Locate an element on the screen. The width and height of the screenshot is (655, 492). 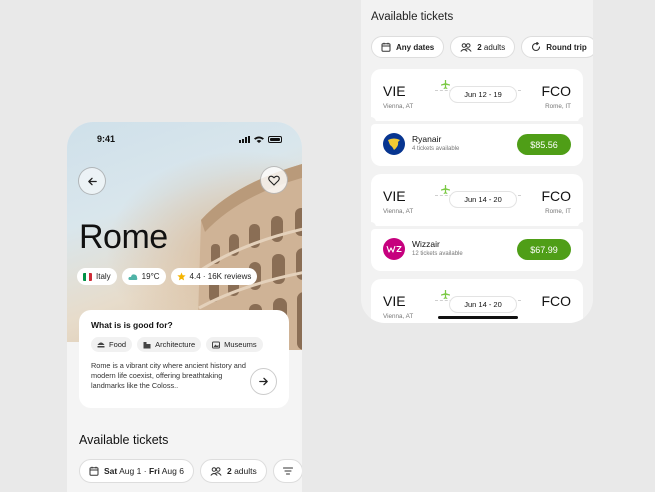
tag-label: Food is located at coordinates (118, 344).